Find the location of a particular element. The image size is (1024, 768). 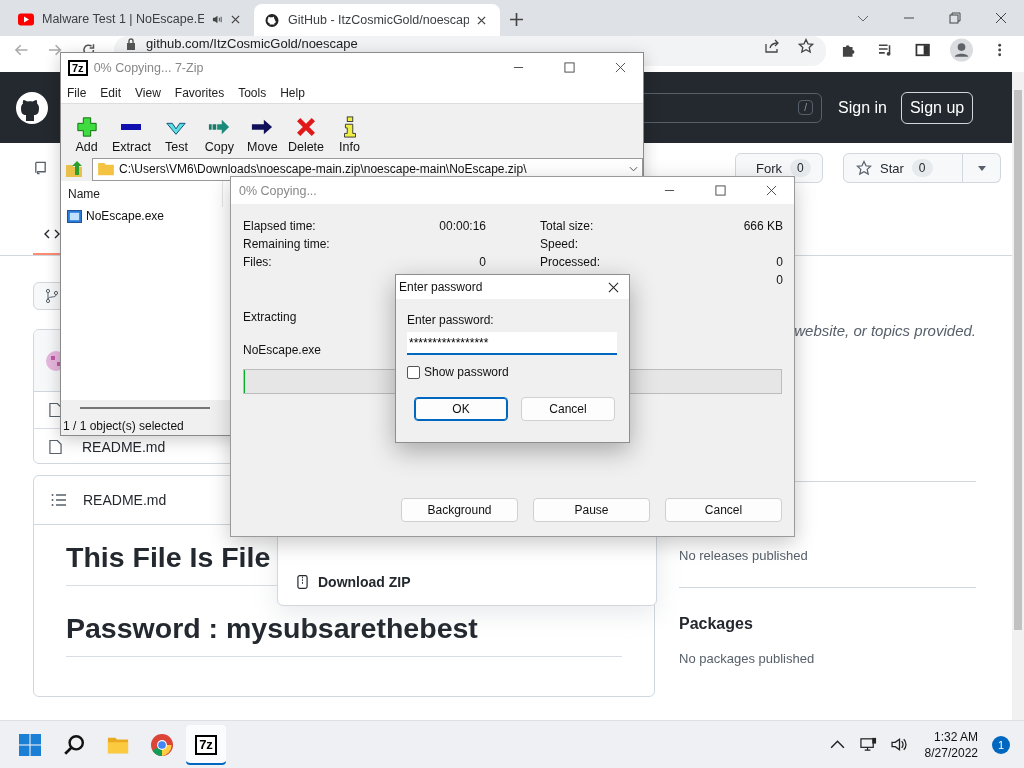

forward-icon is located at coordinates (55, 50).